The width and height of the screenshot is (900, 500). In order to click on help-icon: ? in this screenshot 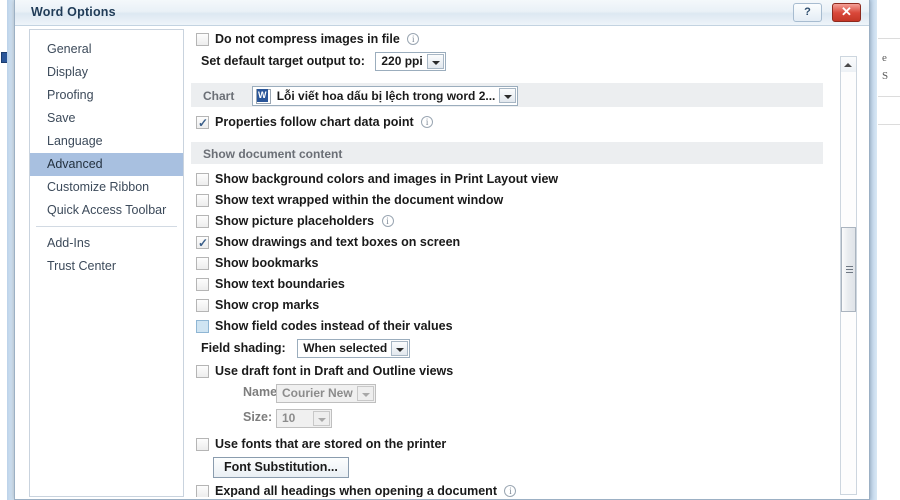, I will do `click(807, 12)`.